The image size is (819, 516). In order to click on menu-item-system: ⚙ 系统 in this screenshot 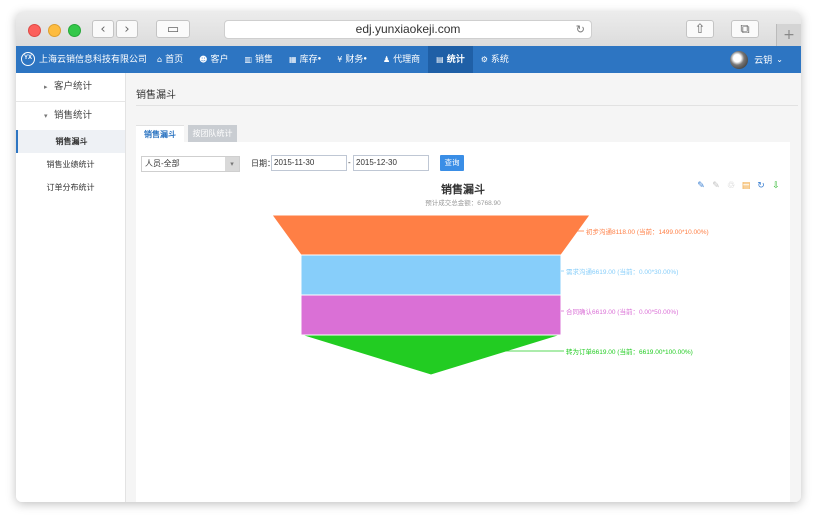, I will do `click(495, 59)`.